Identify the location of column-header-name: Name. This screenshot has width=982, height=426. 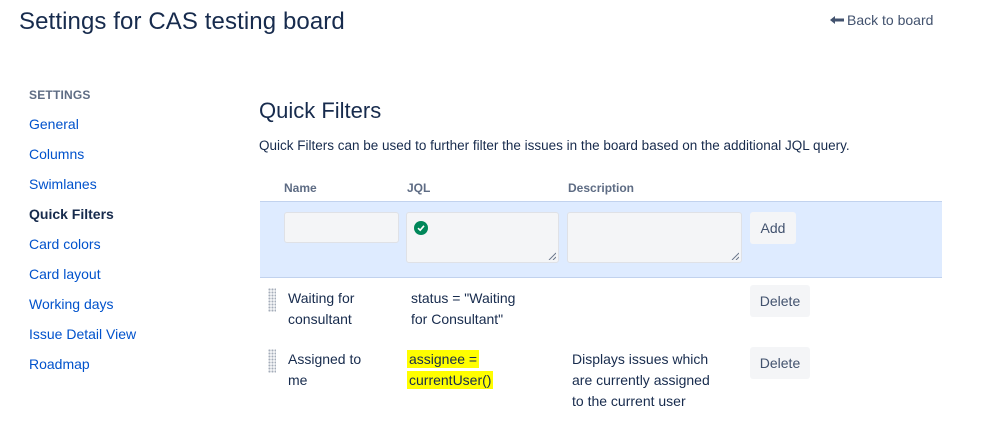
(300, 188).